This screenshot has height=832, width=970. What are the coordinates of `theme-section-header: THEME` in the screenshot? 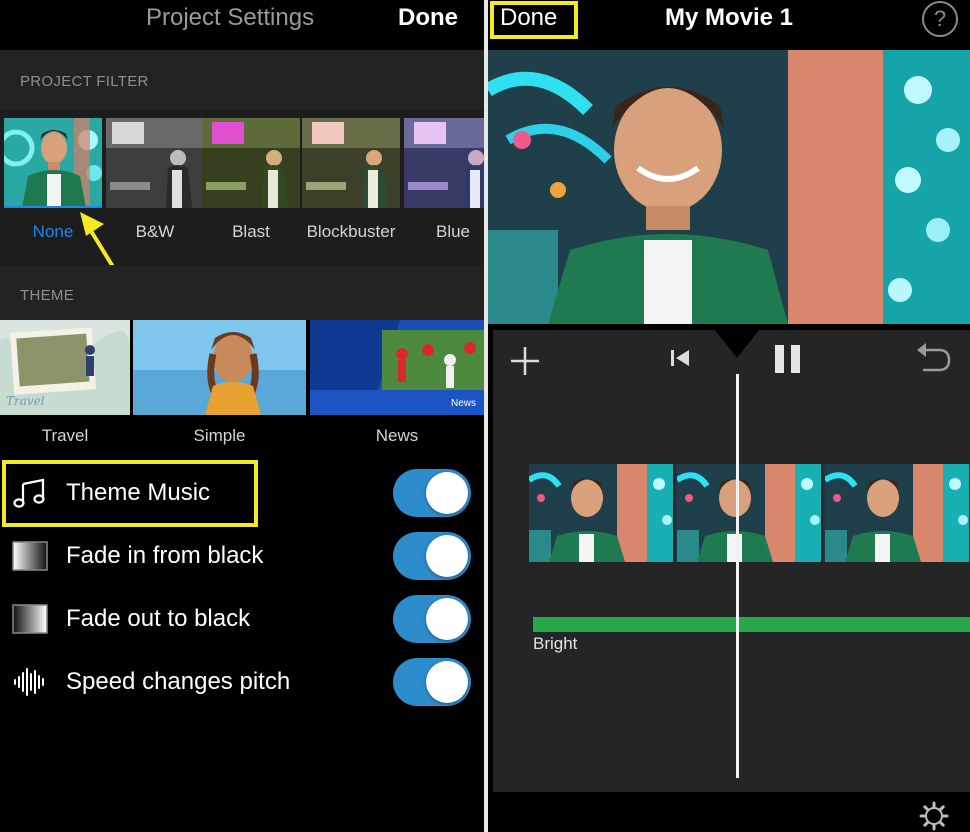 It's located at (242, 292).